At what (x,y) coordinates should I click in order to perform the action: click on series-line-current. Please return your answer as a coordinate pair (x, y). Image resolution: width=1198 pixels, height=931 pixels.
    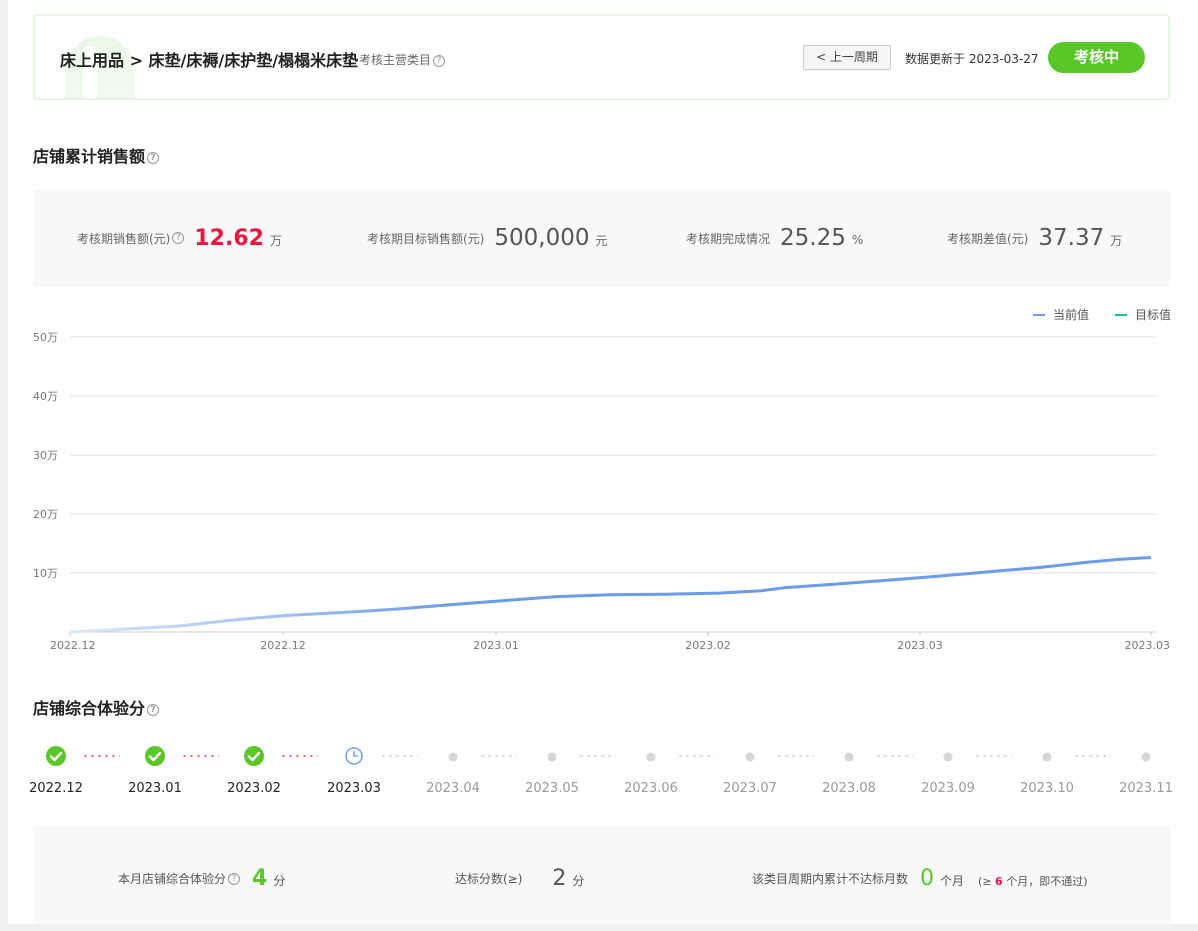
    Looking at the image, I should click on (610, 595).